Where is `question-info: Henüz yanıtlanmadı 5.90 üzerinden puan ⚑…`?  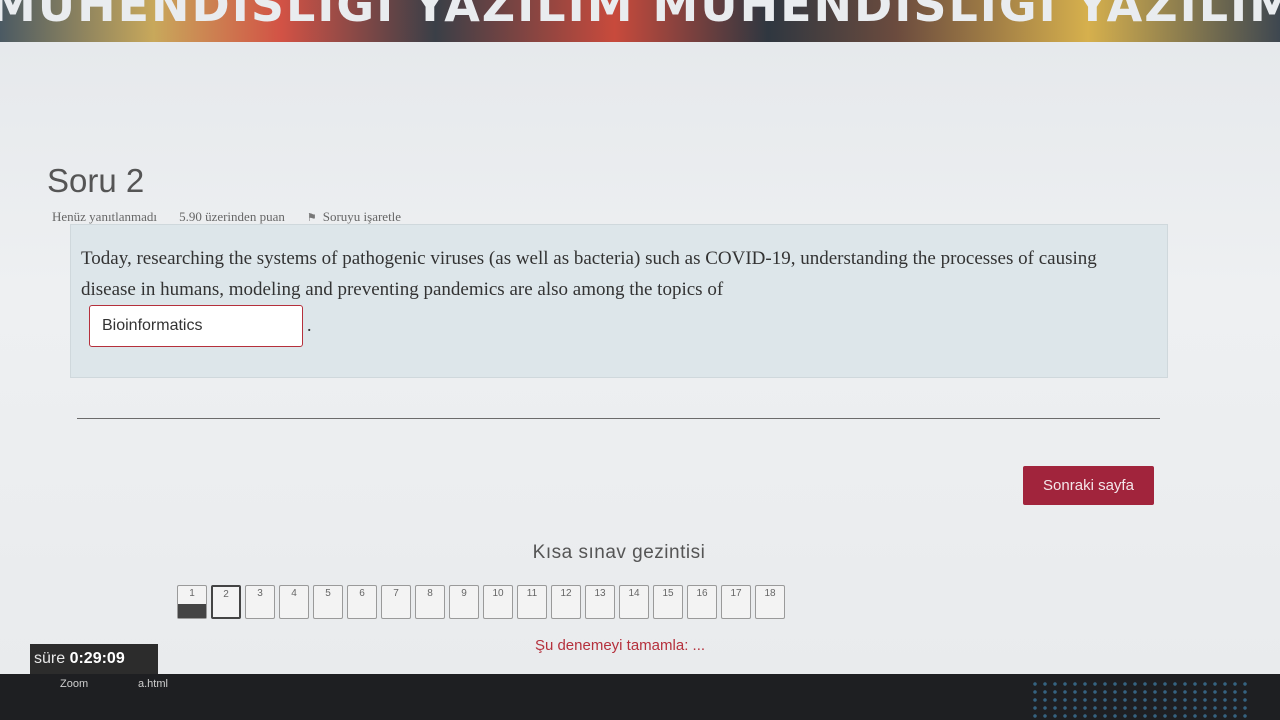
question-info: Henüz yanıtlanmadı 5.90 üzerinden puan ⚑… is located at coordinates (226, 217).